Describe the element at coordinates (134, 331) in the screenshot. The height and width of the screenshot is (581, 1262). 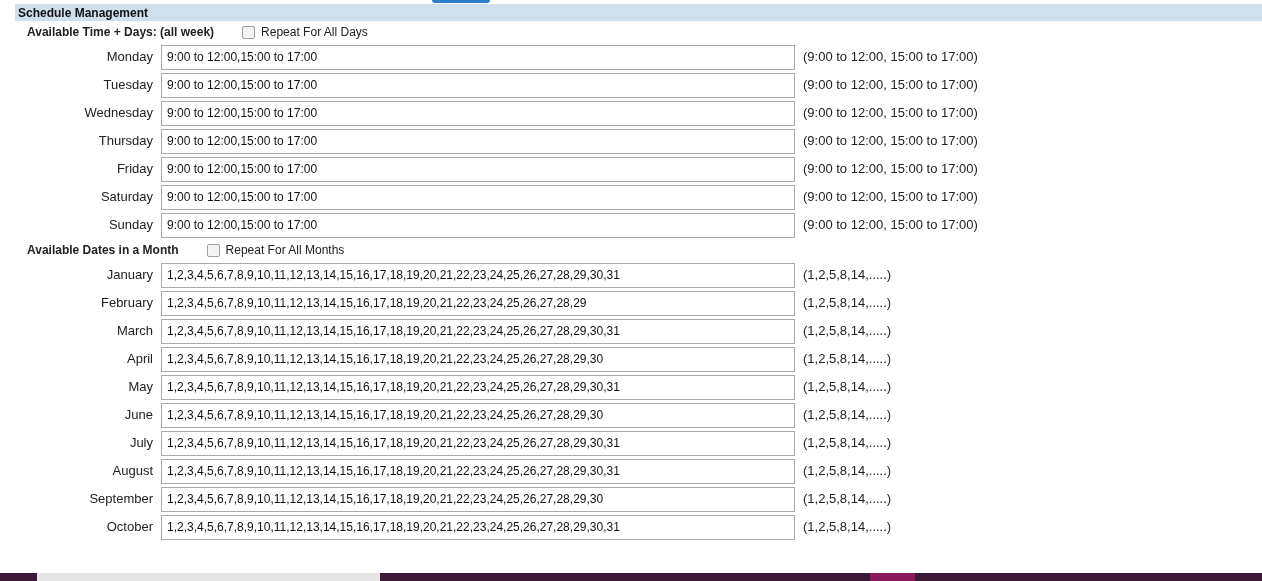
I see `row-label: March` at that location.